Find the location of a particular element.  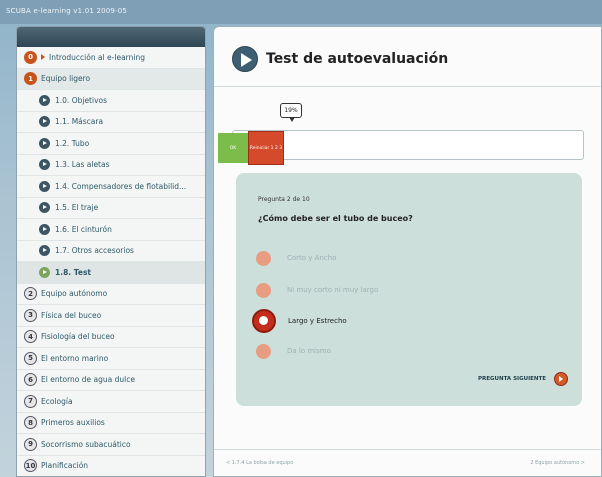

content-header: Test de autoevaluación is located at coordinates (407, 57).